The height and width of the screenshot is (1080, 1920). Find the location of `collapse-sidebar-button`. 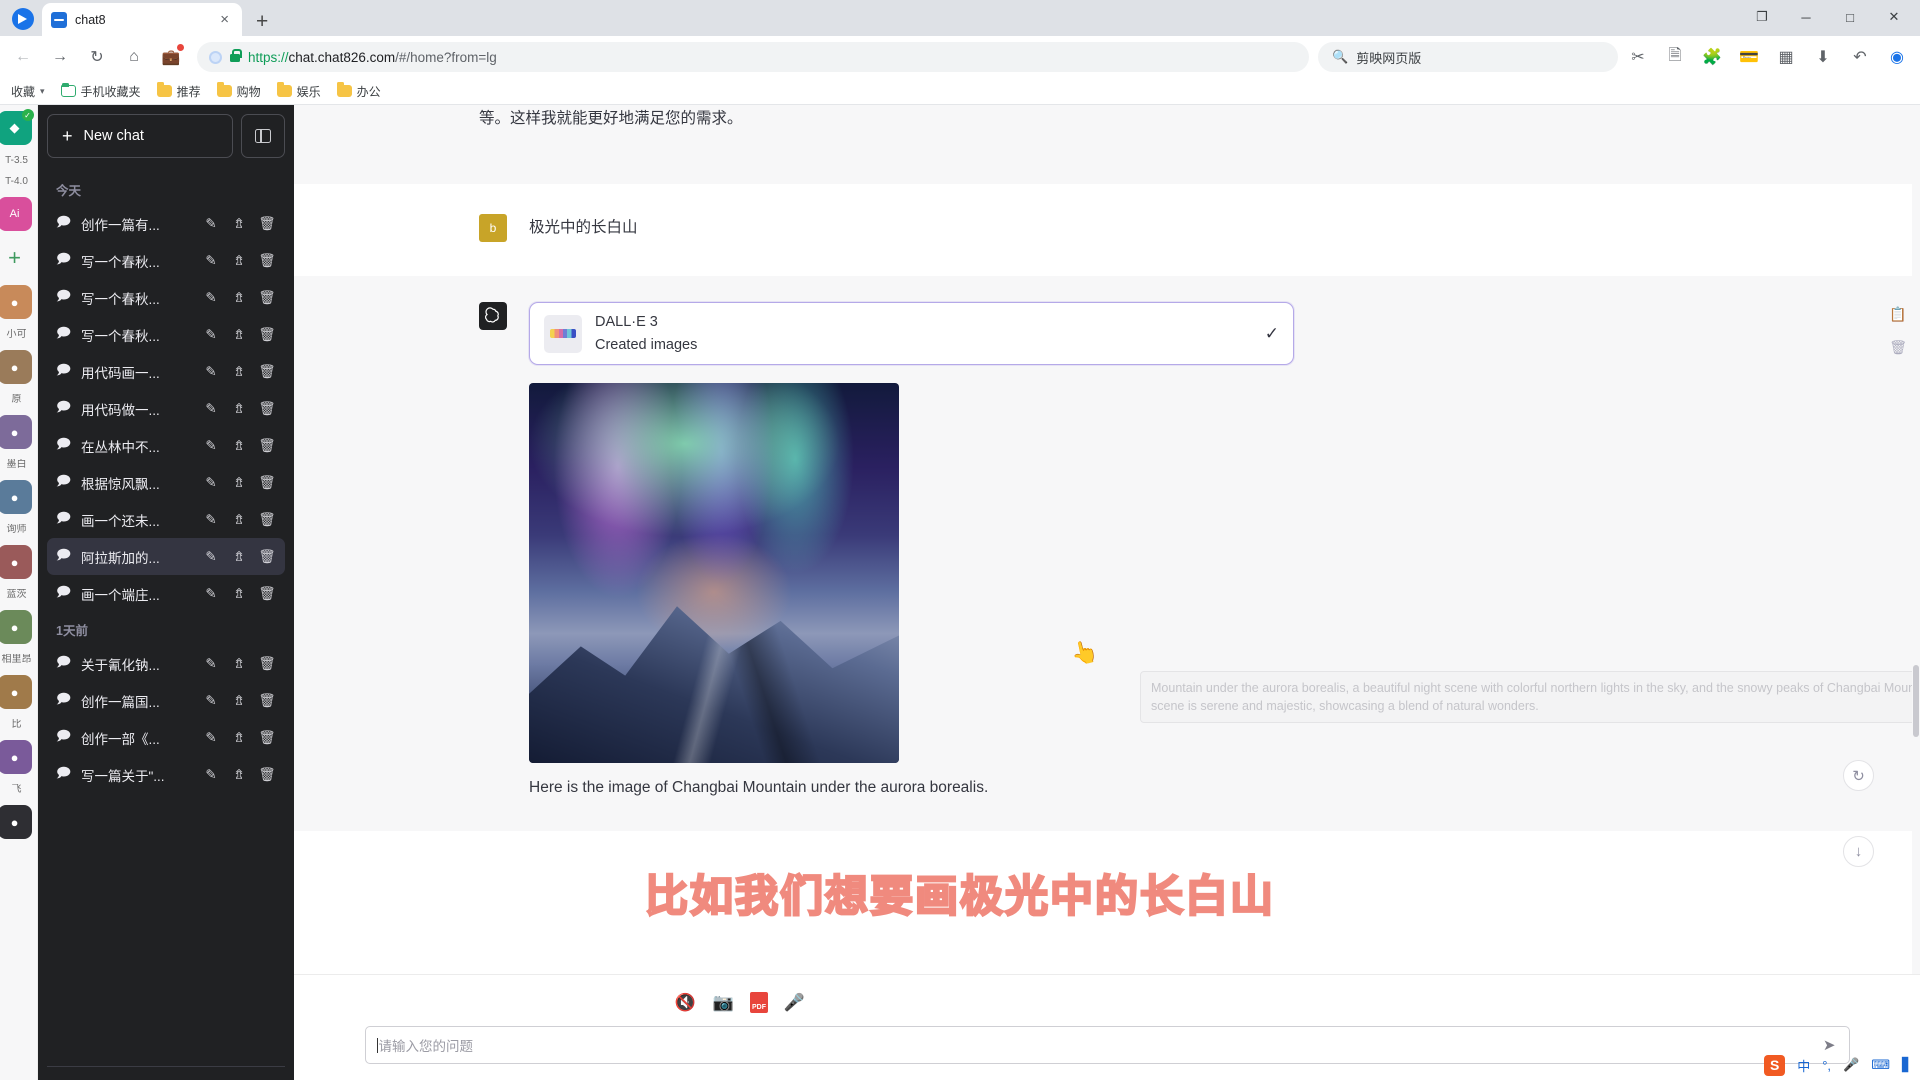

collapse-sidebar-button is located at coordinates (263, 136).